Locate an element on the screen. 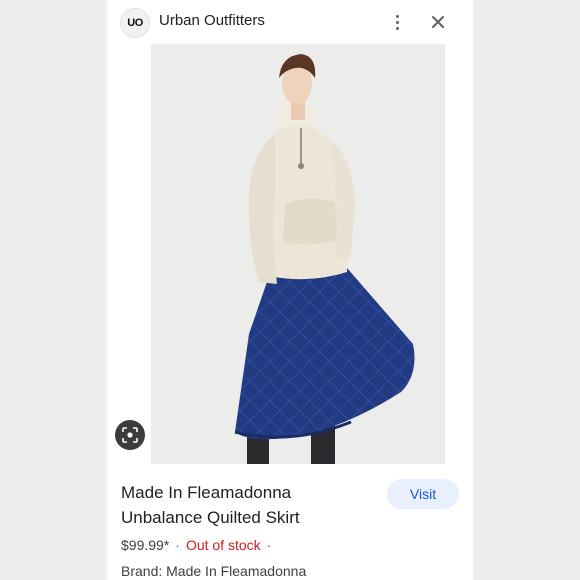 The image size is (580, 580). more-vert-icon is located at coordinates (397, 22).